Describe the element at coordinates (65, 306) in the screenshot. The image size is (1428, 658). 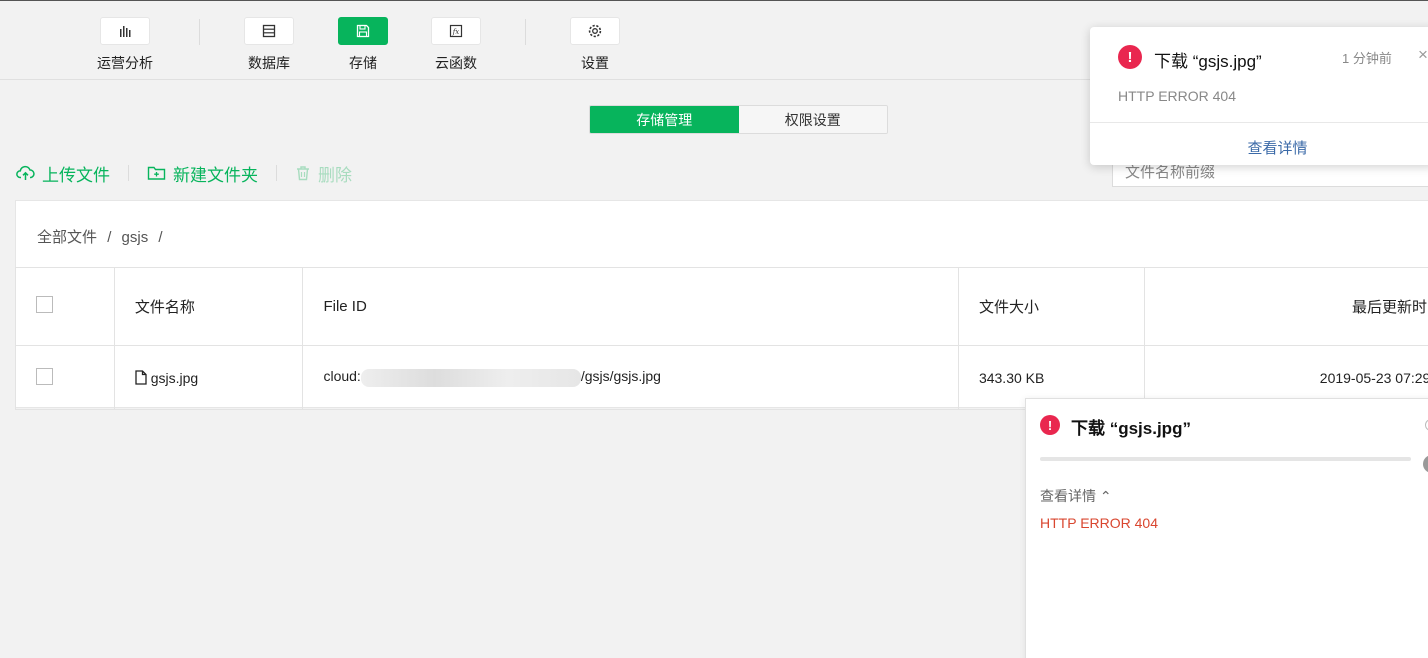
I see `select-all-cell` at that location.